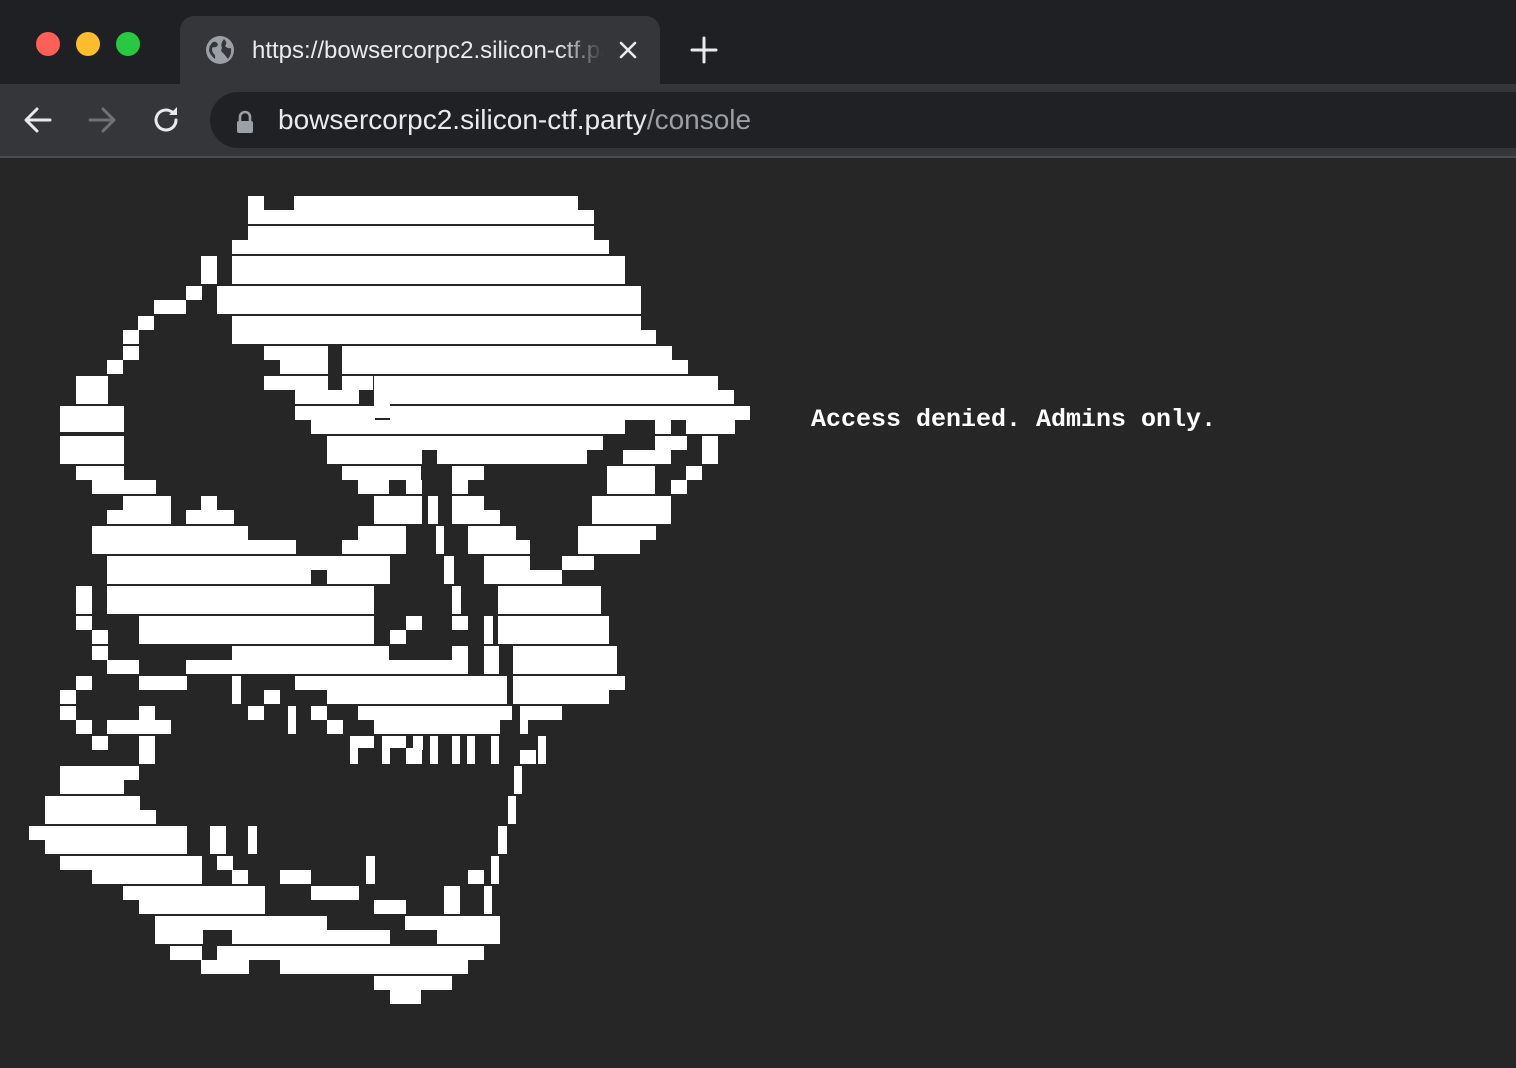 The width and height of the screenshot is (1516, 1068). I want to click on plus-icon, so click(704, 50).